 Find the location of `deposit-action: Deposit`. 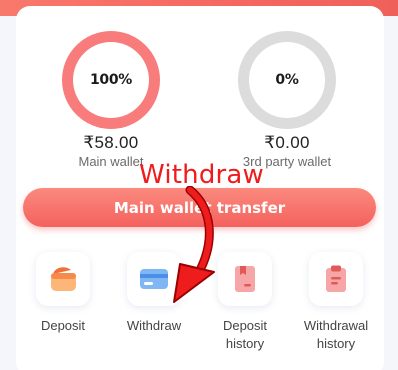

deposit-action: Deposit is located at coordinates (63, 293).